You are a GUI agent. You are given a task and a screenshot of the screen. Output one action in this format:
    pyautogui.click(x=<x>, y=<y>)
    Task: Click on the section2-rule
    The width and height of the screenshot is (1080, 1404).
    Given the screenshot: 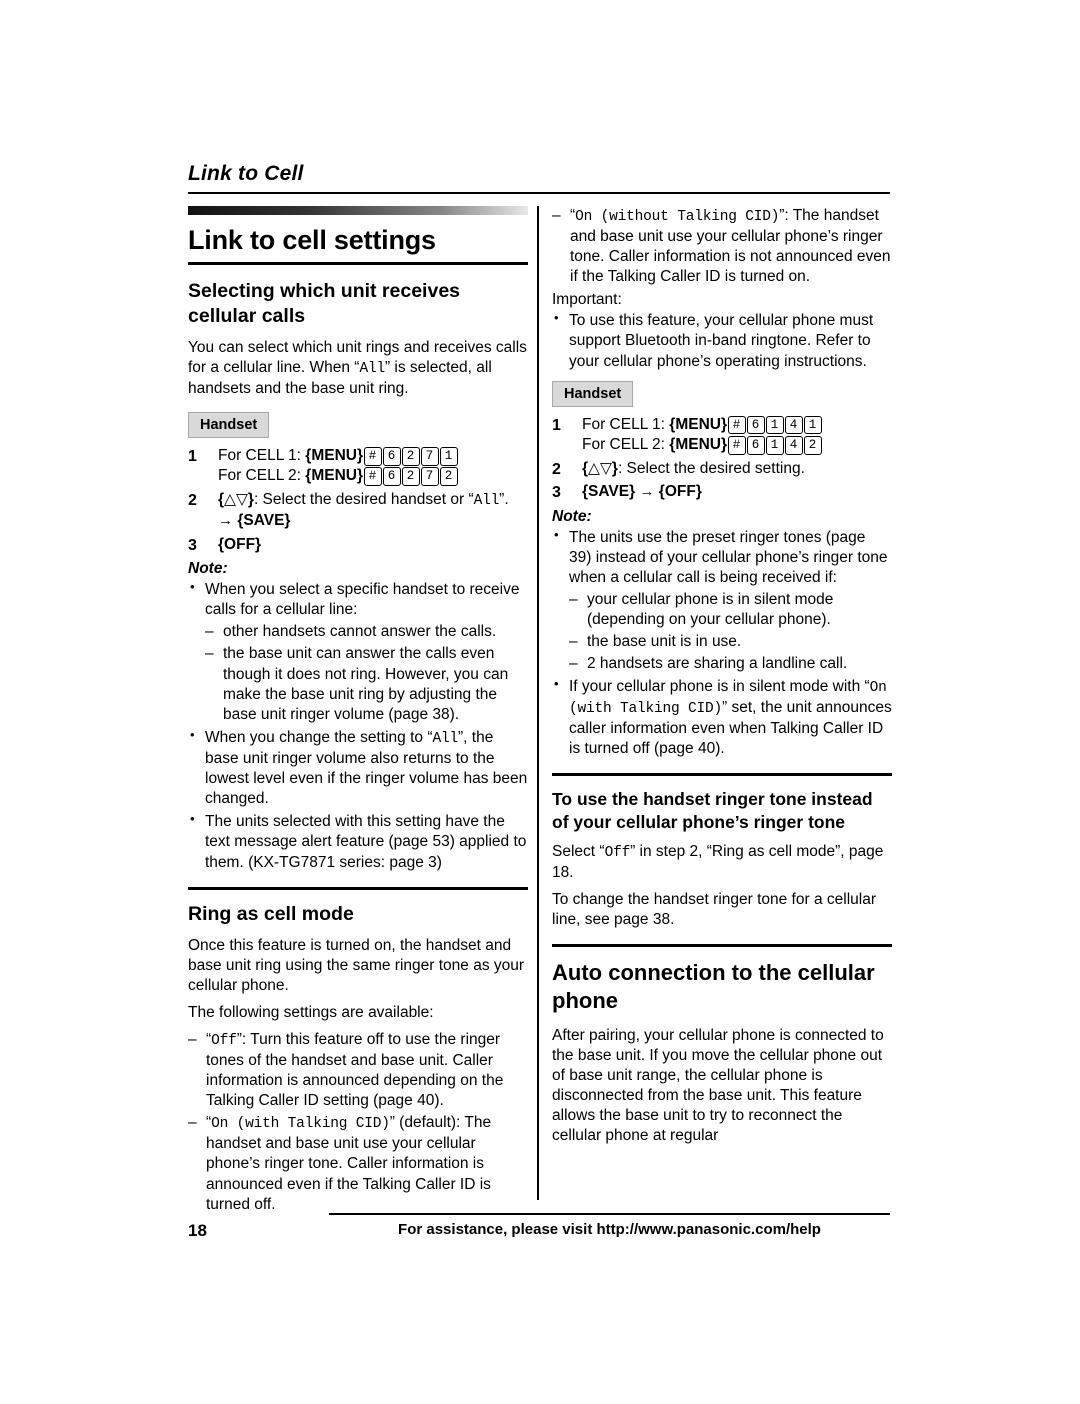 What is the action you would take?
    pyautogui.click(x=358, y=888)
    